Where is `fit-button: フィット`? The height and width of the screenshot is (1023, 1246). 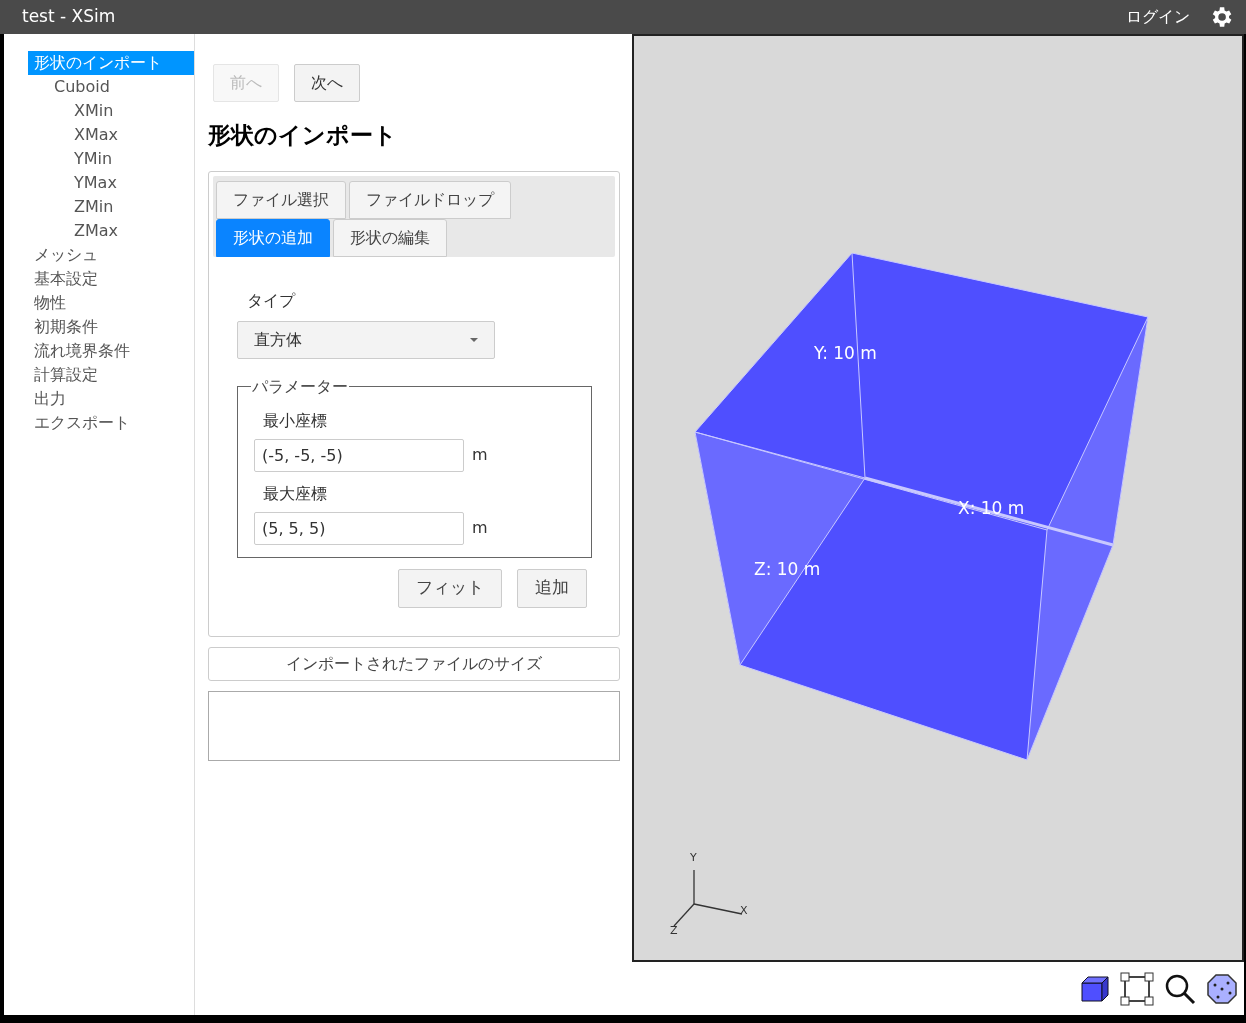
fit-button: フィット is located at coordinates (450, 588).